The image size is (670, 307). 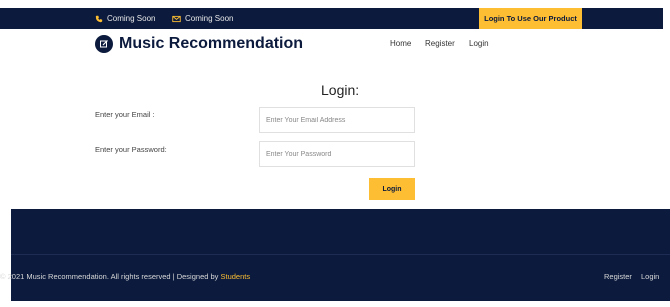 What do you see at coordinates (337, 154) in the screenshot?
I see `password-input` at bounding box center [337, 154].